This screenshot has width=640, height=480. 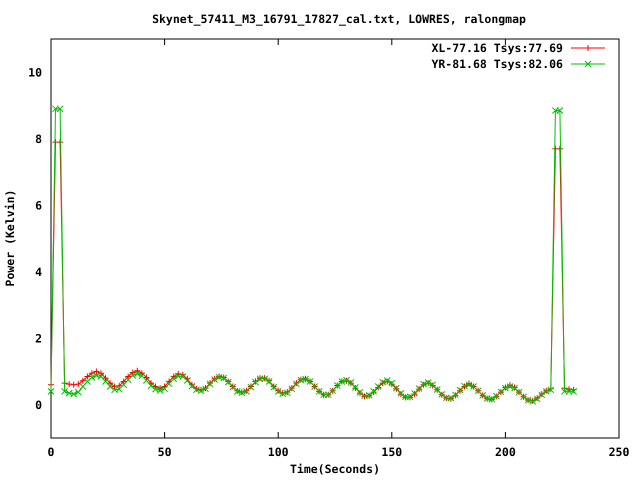 I want to click on chart-title: Skynet_57411_M3_16791_17827_cal.txt, LOWRES, ralongmap, so click(x=339, y=19).